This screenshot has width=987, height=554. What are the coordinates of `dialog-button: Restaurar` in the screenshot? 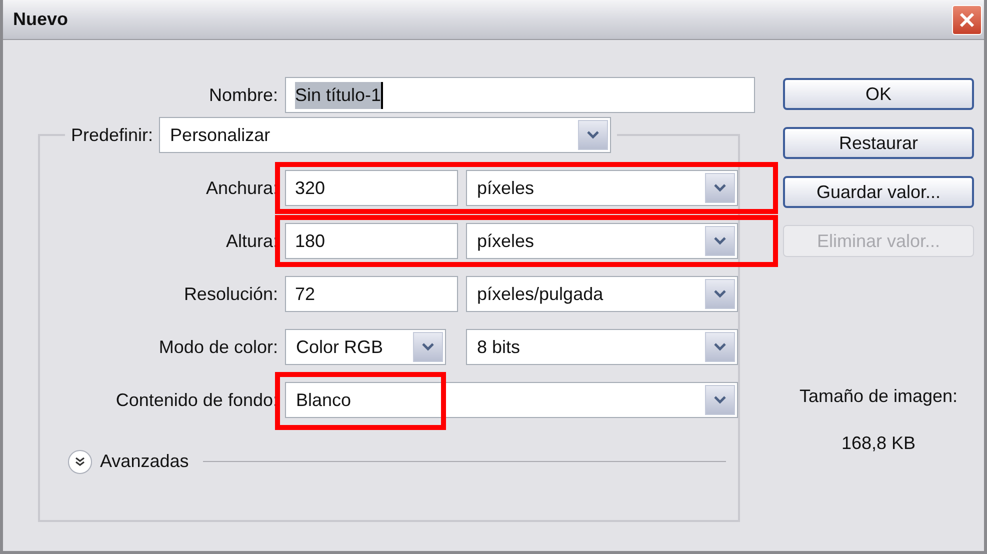 It's located at (878, 143).